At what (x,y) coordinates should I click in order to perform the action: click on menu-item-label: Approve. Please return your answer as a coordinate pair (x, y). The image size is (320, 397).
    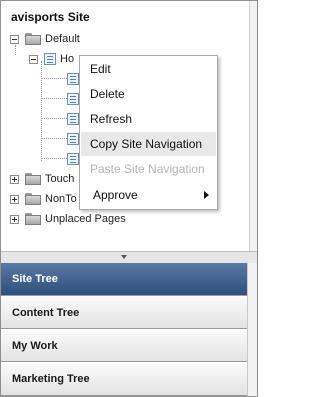
    Looking at the image, I should click on (115, 195).